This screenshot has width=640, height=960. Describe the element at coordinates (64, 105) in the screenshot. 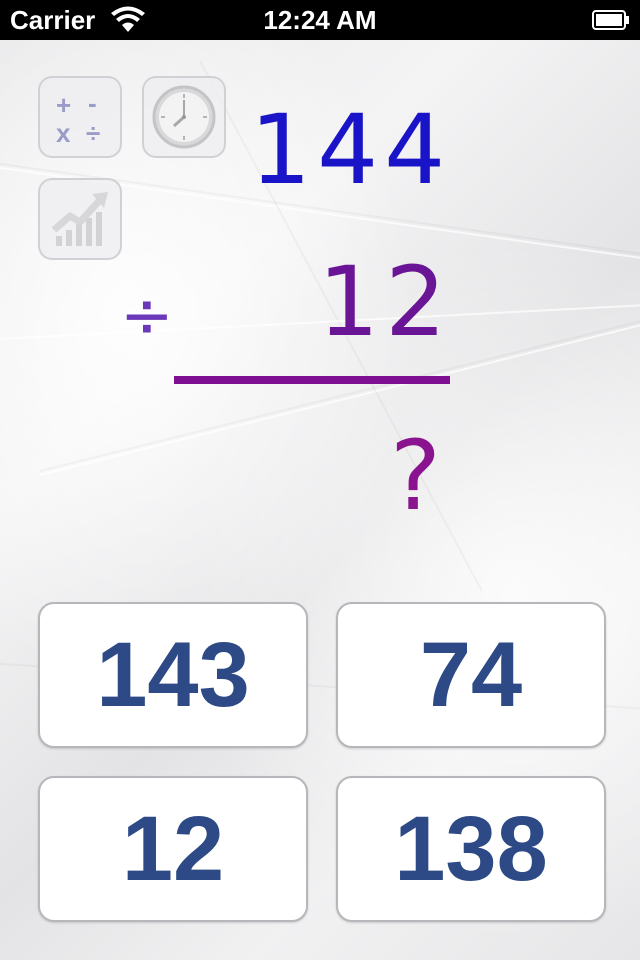

I see `plus-icon: +` at that location.